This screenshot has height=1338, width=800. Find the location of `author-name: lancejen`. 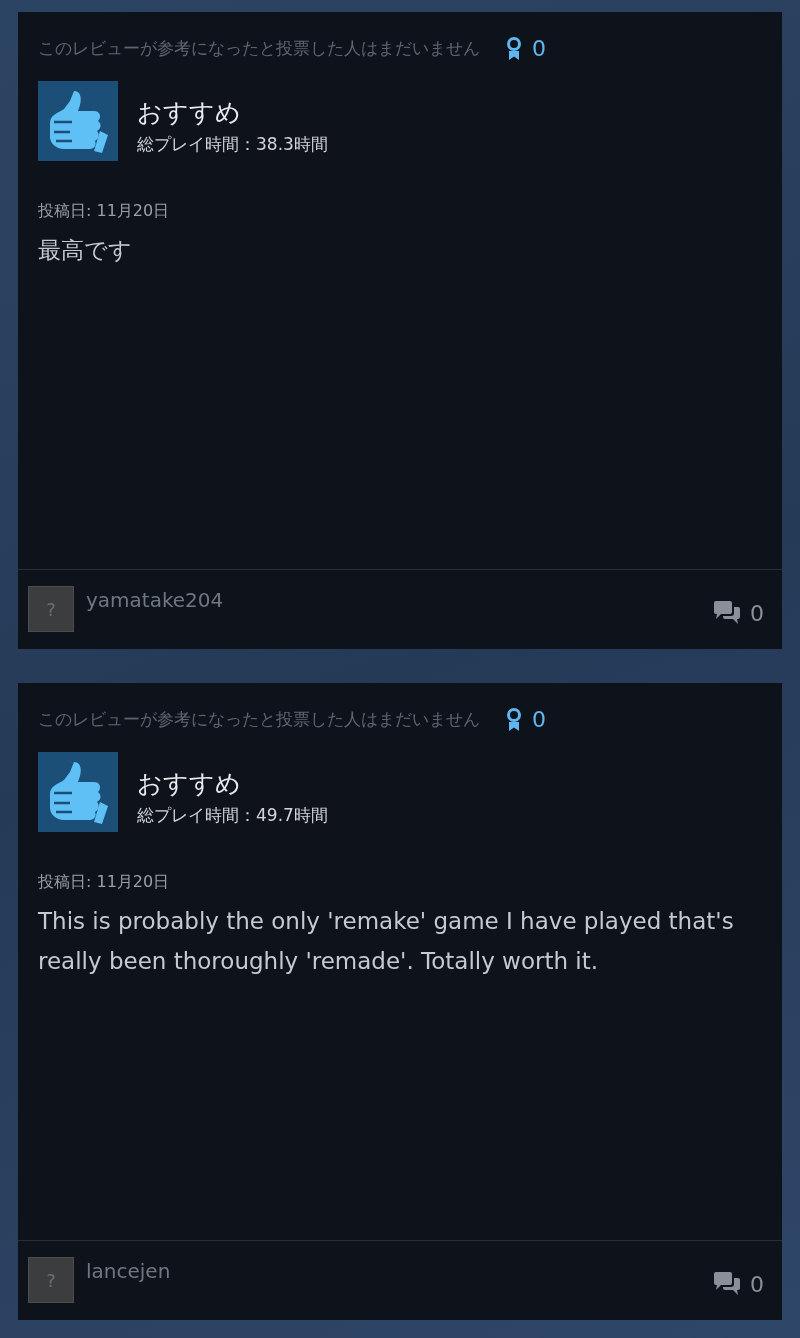

author-name: lancejen is located at coordinates (128, 1271).